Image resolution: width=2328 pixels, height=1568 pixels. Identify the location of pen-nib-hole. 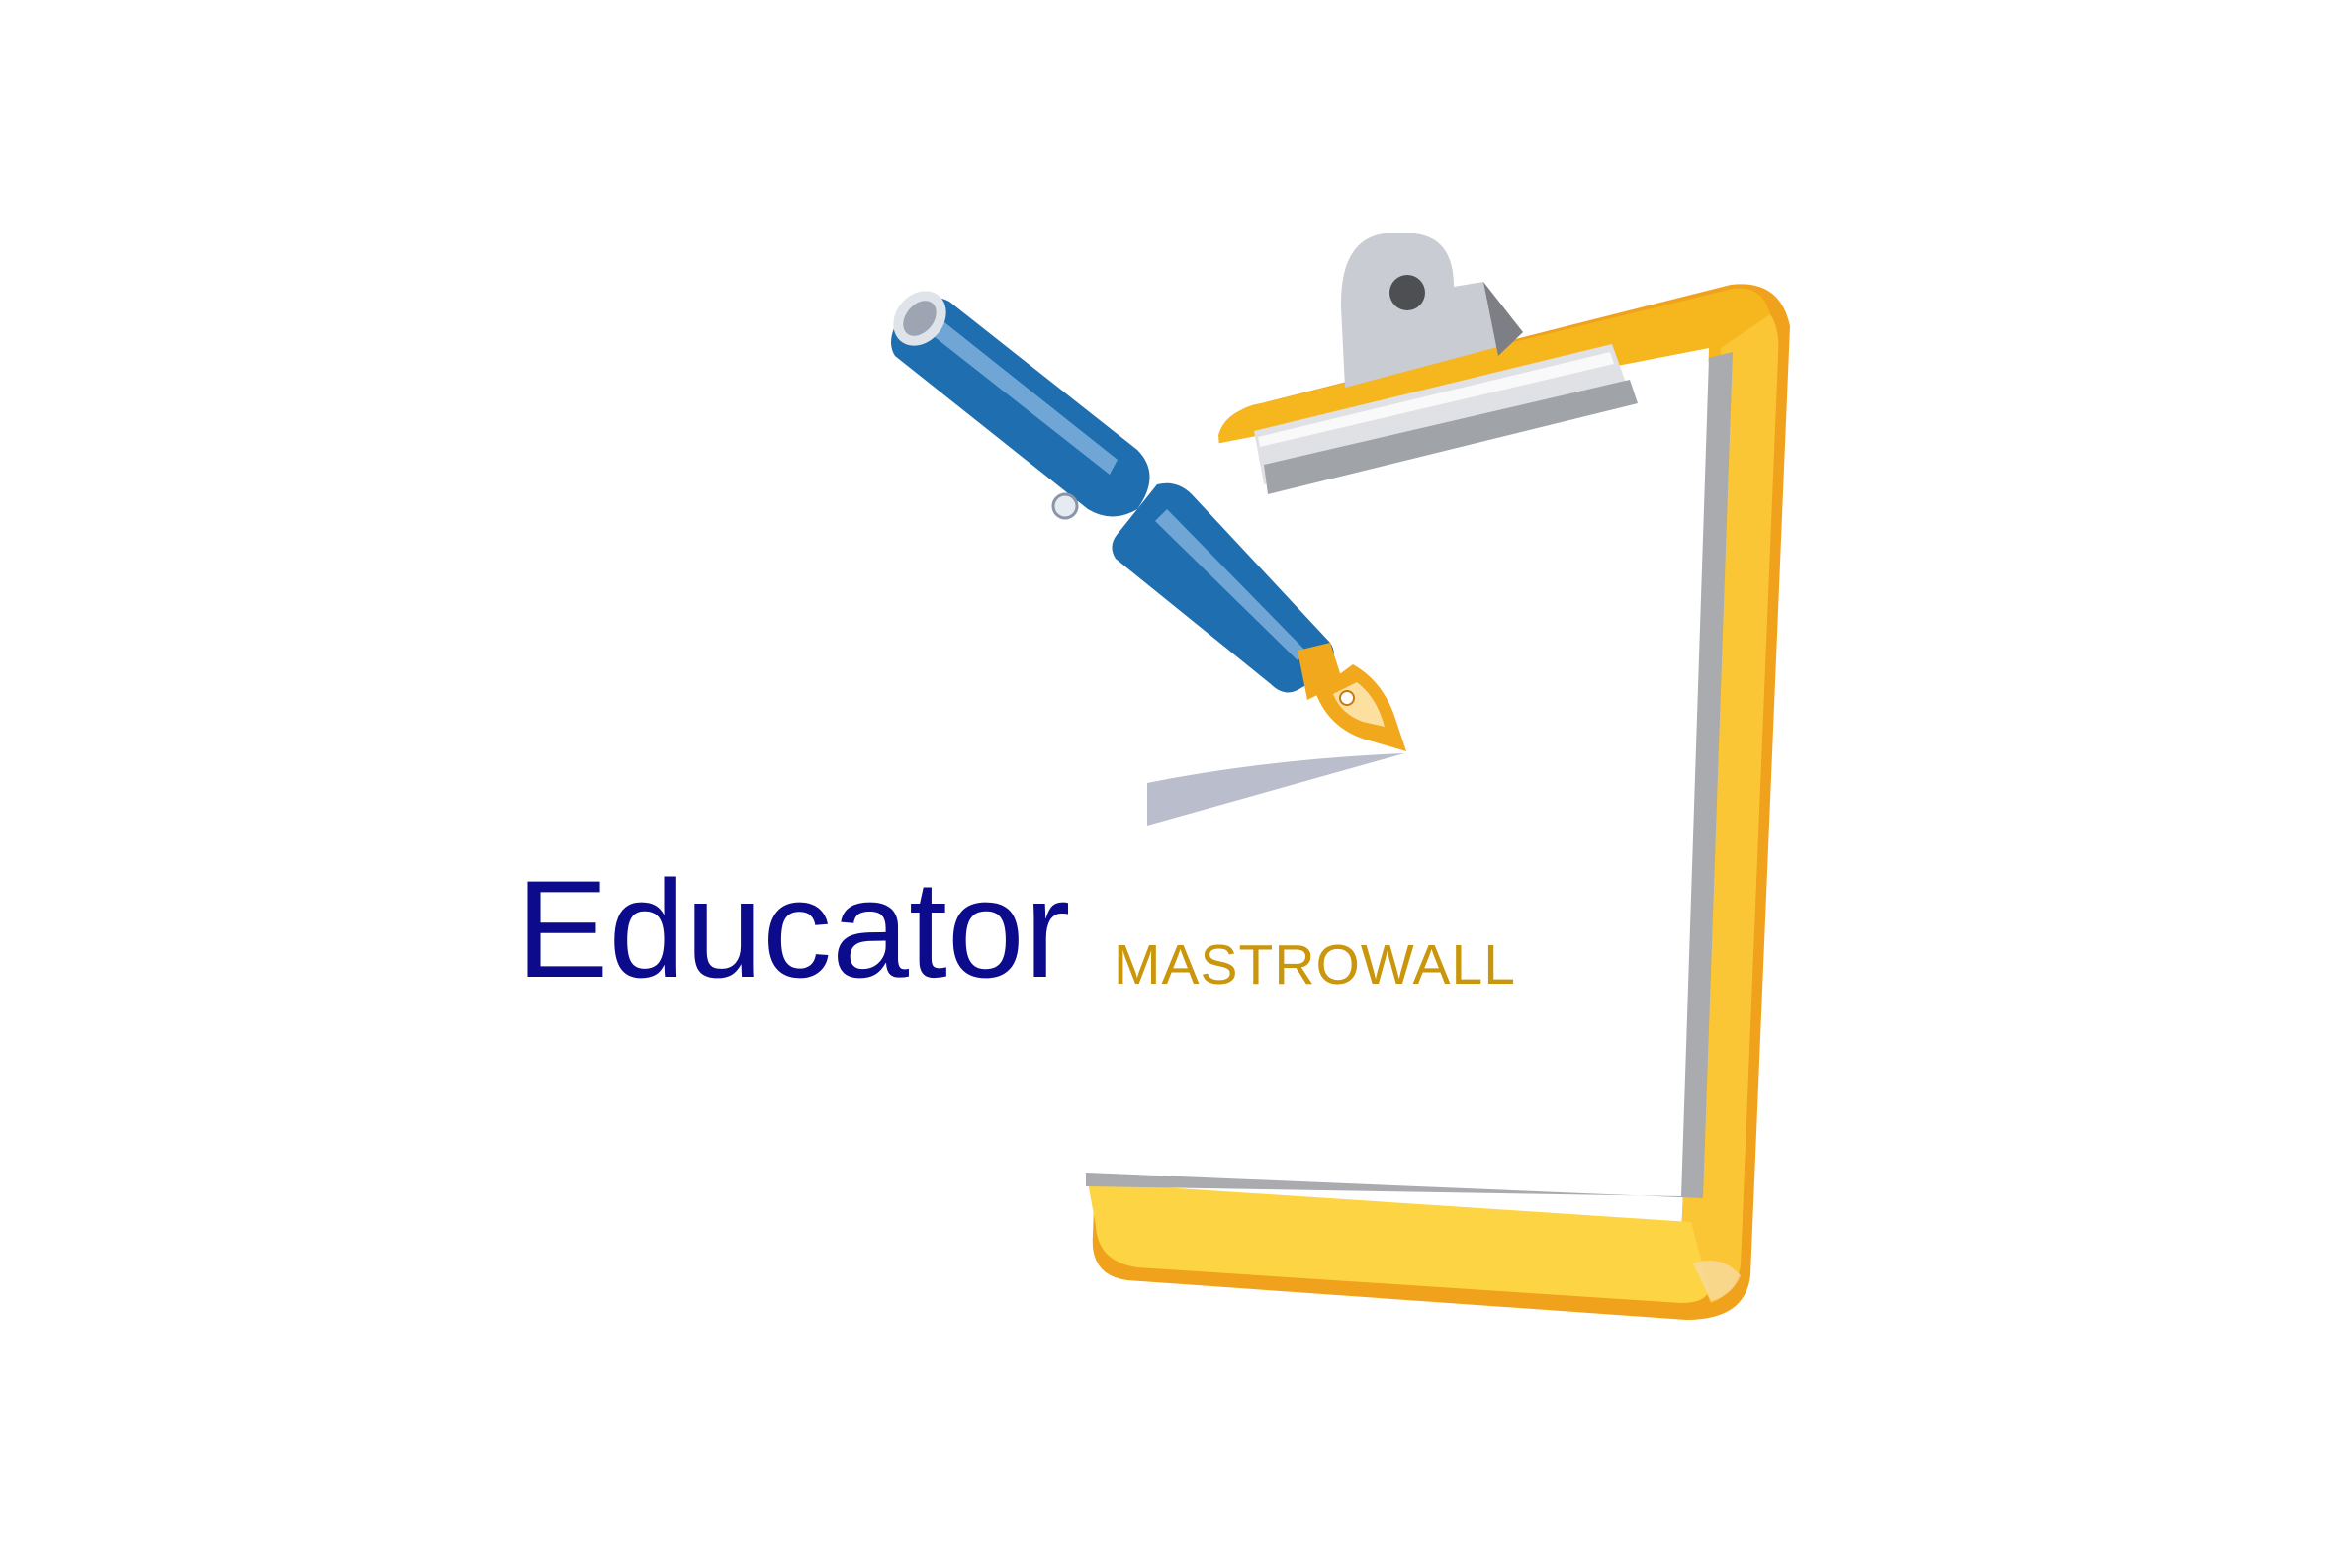
(1347, 698).